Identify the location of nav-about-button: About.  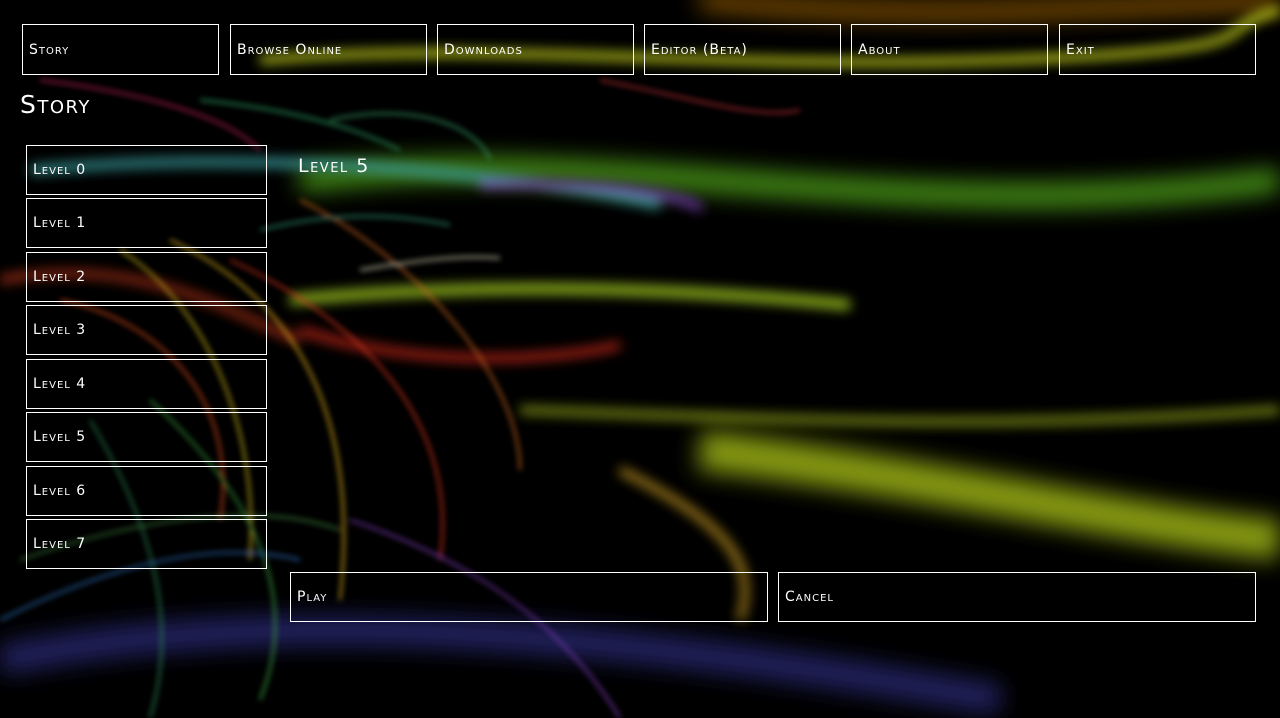
(949, 49).